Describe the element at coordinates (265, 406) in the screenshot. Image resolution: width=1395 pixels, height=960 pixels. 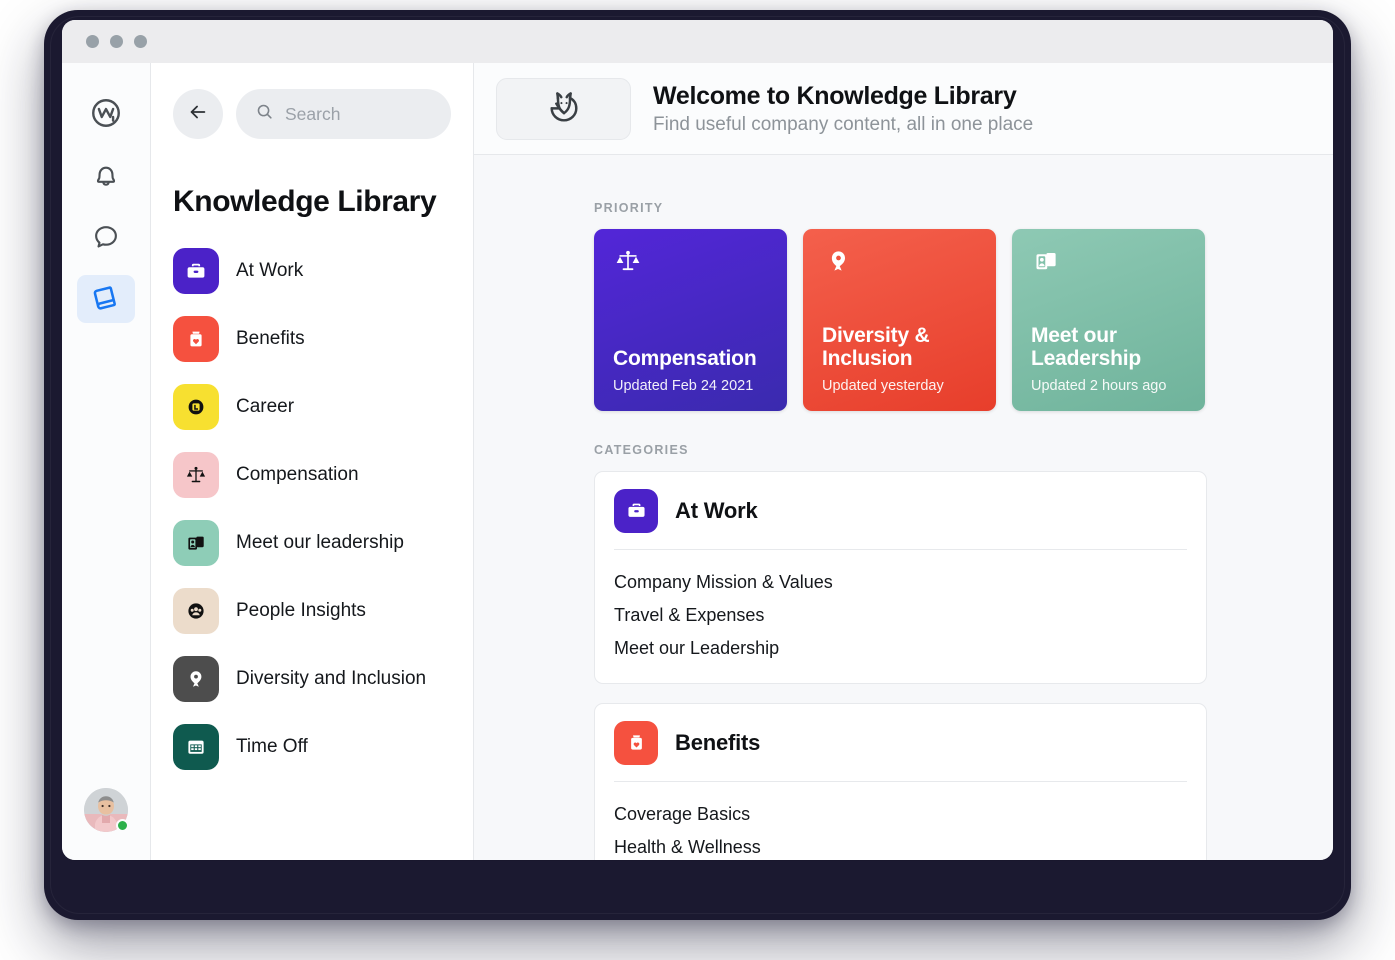
I see `sidebar-item-label: Career` at that location.